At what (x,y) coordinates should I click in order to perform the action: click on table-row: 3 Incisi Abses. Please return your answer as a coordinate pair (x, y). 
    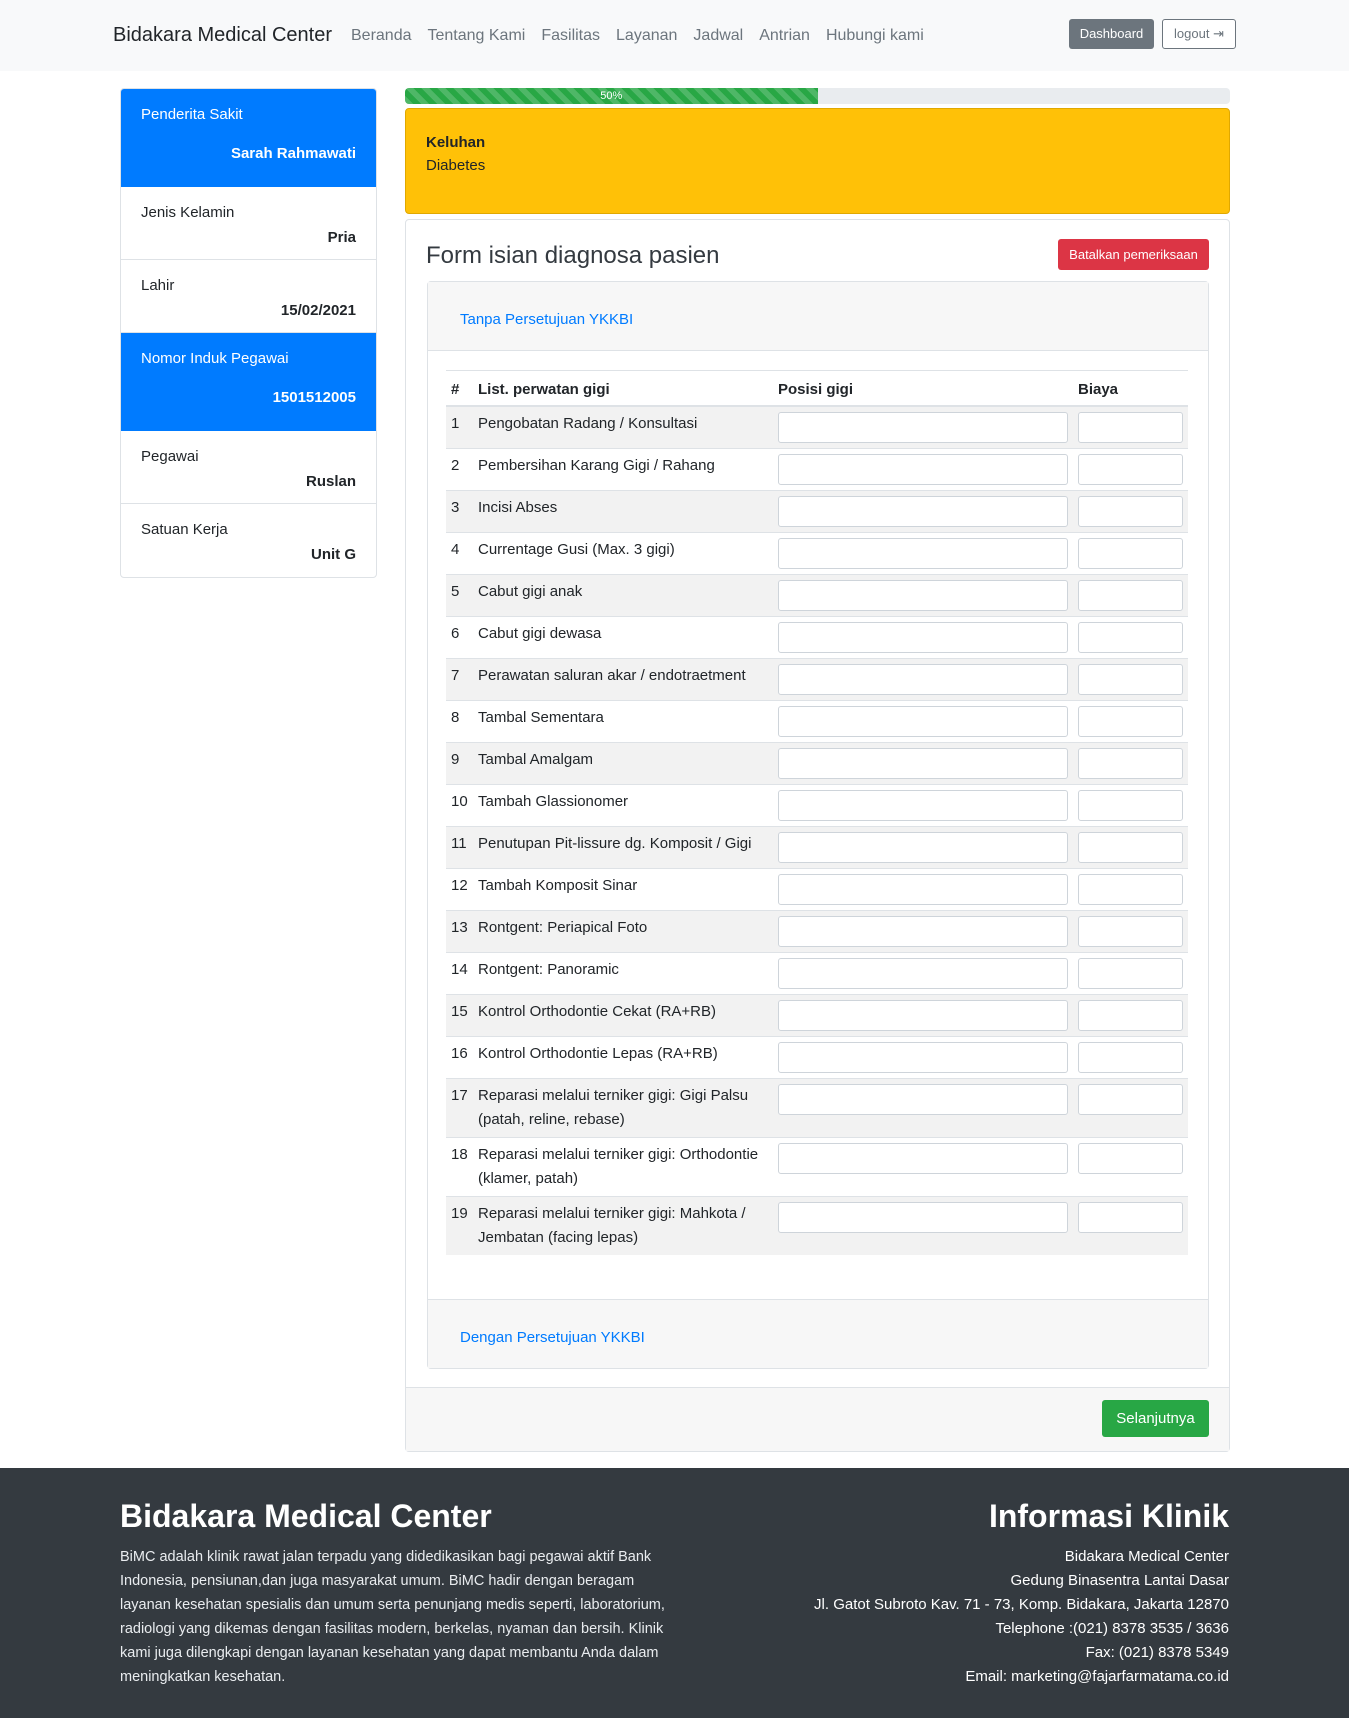
    Looking at the image, I should click on (817, 511).